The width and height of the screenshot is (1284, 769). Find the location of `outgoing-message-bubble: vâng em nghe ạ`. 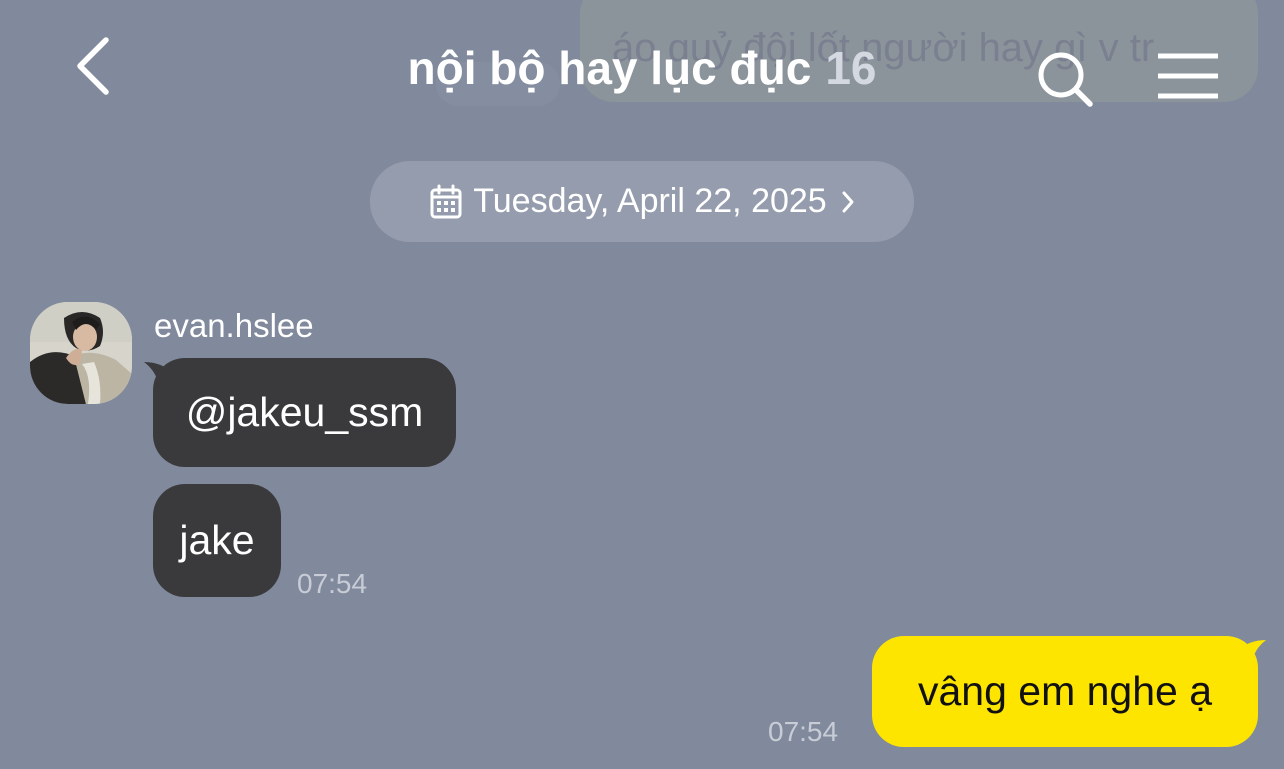

outgoing-message-bubble: vâng em nghe ạ is located at coordinates (1065, 691).